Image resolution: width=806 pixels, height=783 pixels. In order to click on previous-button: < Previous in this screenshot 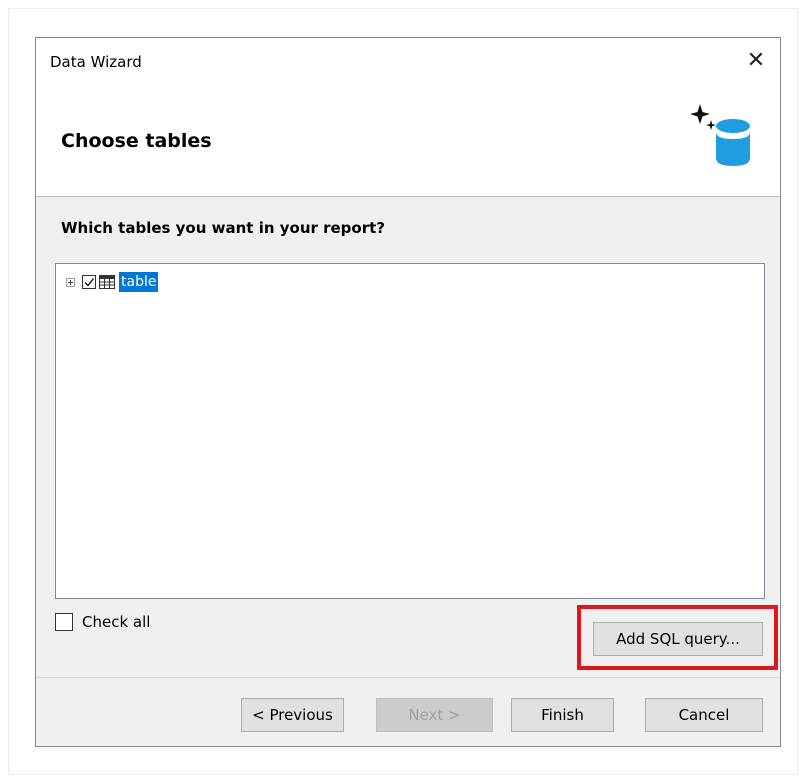, I will do `click(292, 715)`.